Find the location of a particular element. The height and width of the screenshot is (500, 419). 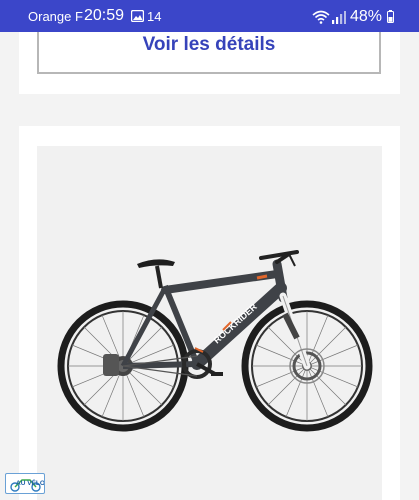

clock: 20:59 is located at coordinates (104, 15).